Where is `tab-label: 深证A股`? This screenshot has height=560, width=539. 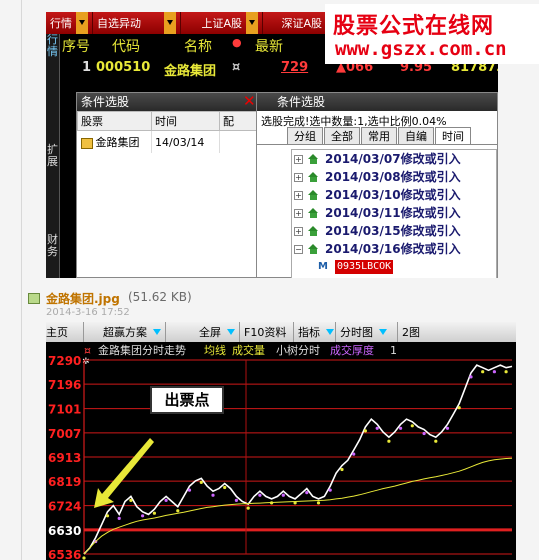 tab-label: 深证A股 is located at coordinates (301, 23).